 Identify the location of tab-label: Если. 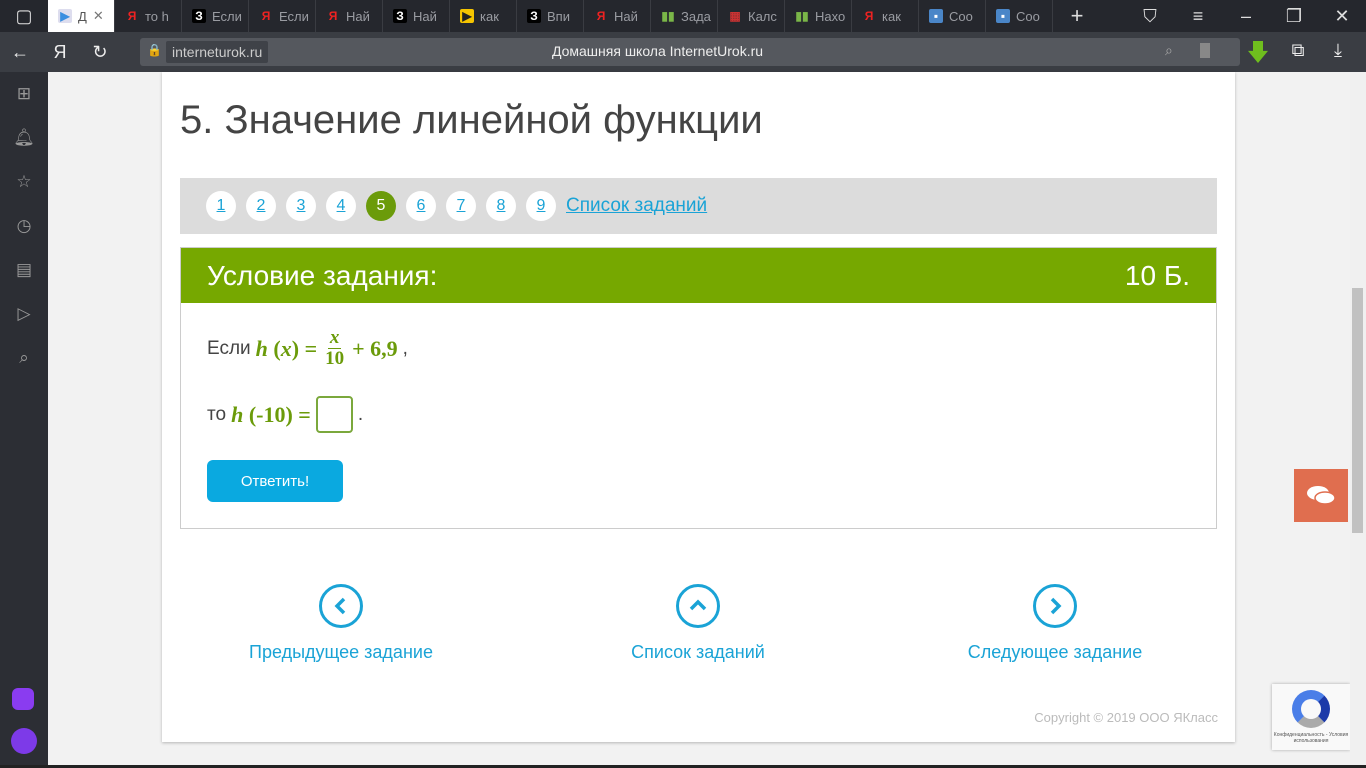
(227, 16).